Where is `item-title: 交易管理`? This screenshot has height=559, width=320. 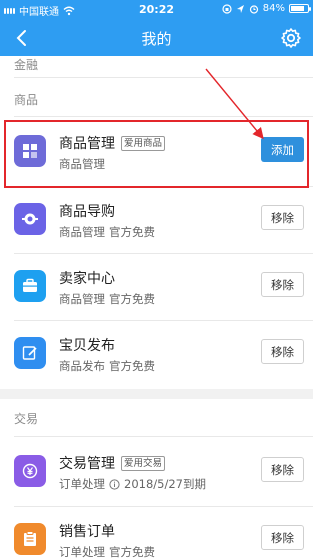 item-title: 交易管理 is located at coordinates (87, 464).